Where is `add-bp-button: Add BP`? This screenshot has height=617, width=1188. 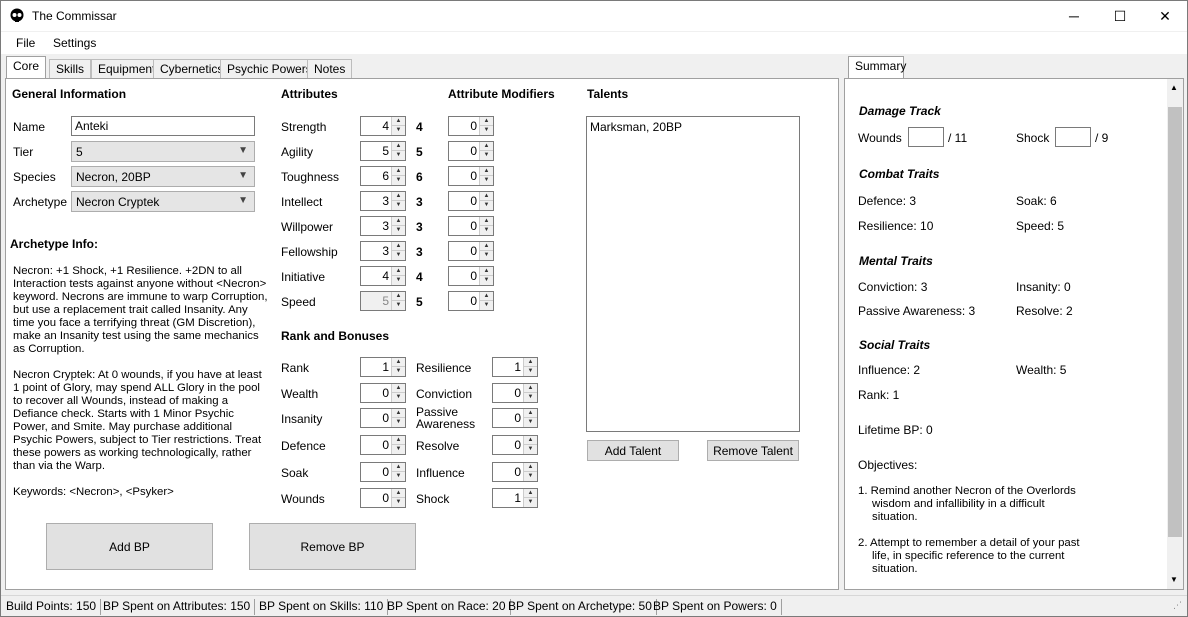 add-bp-button: Add BP is located at coordinates (129, 546).